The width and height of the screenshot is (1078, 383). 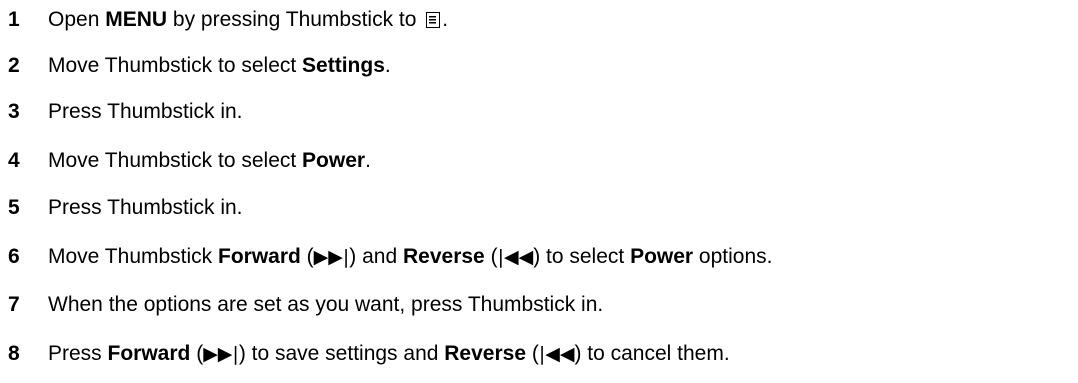 I want to click on step-number: 6, so click(x=14, y=256).